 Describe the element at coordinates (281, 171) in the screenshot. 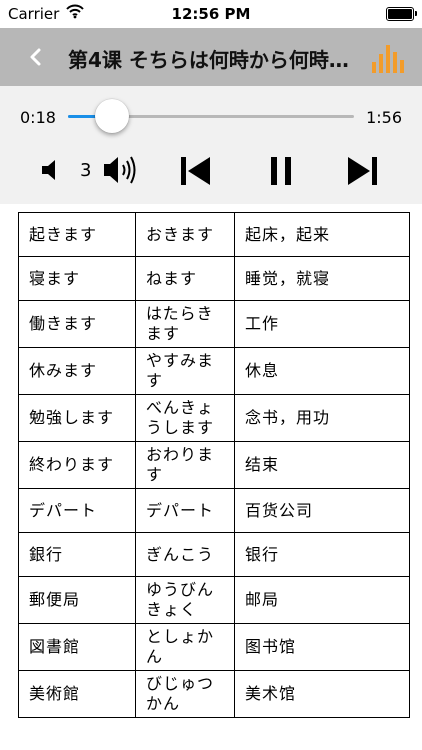

I see `pause-icon` at that location.